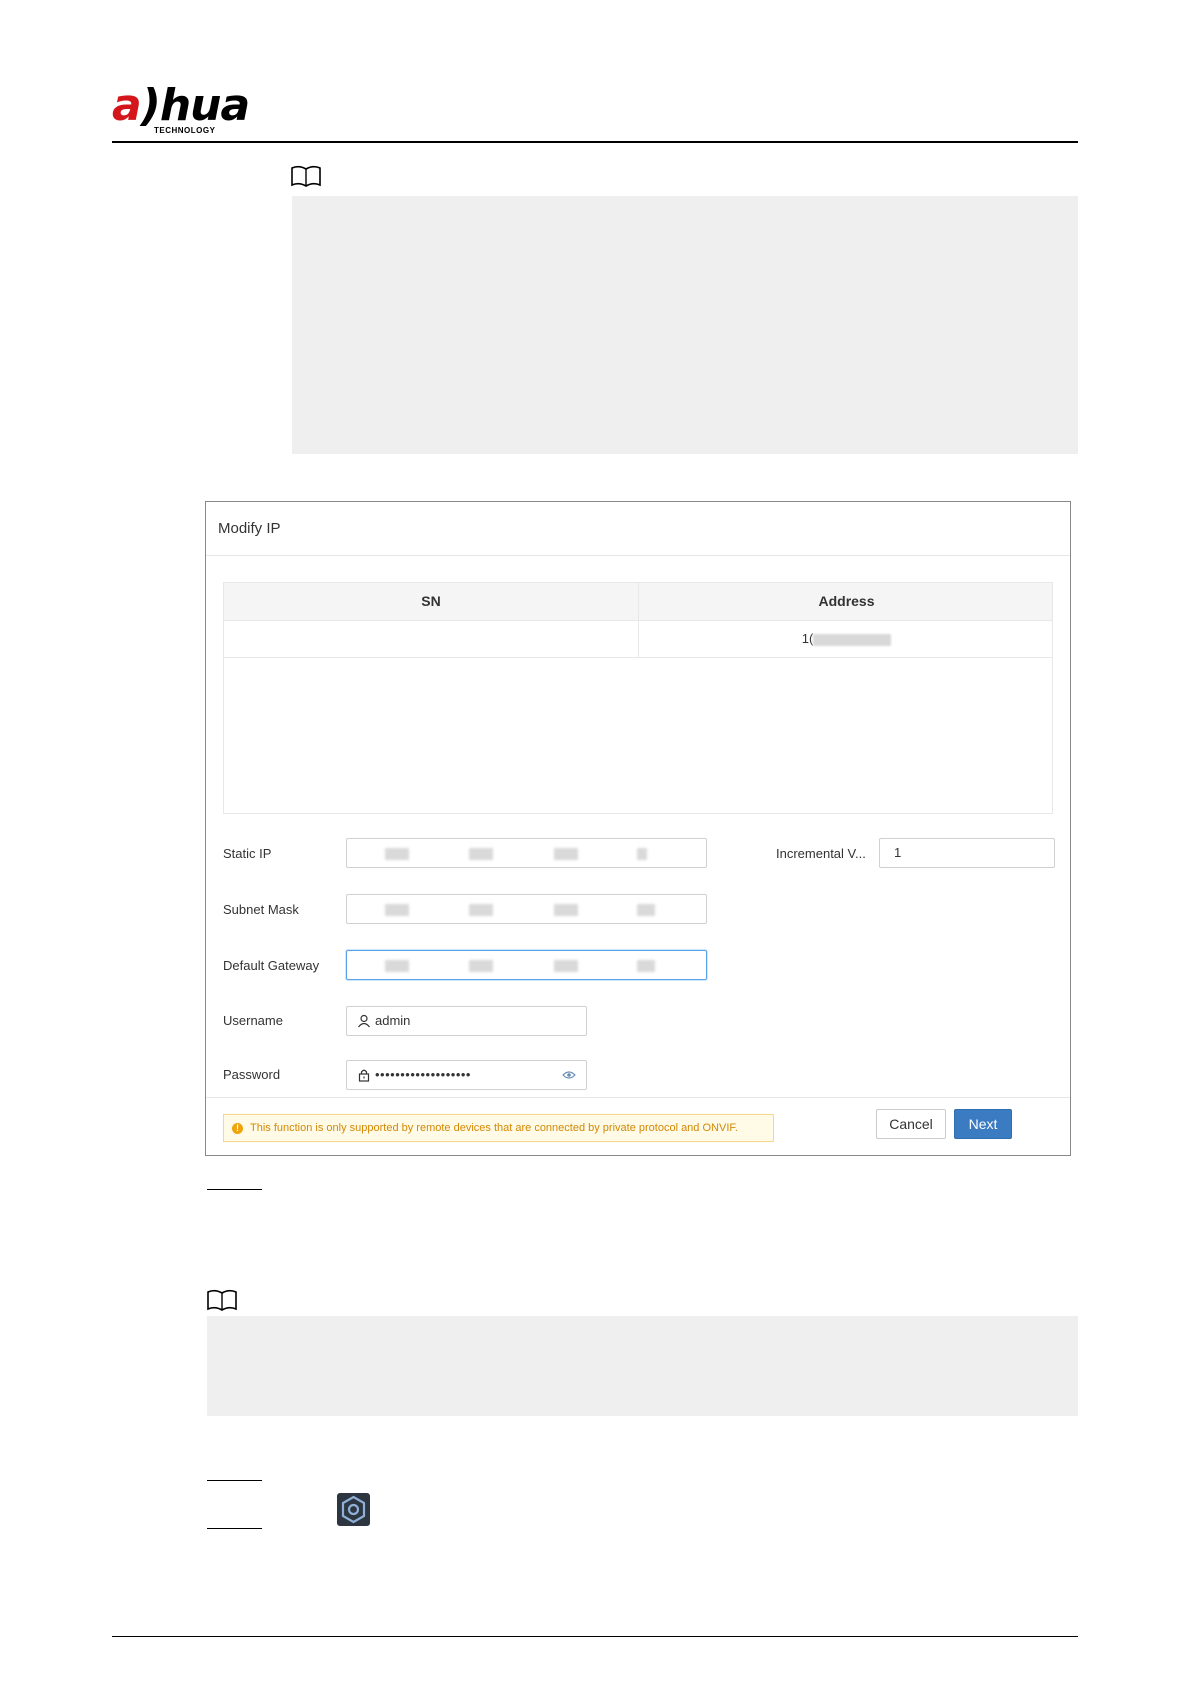  What do you see at coordinates (466, 1021) in the screenshot?
I see `username-input: admin` at bounding box center [466, 1021].